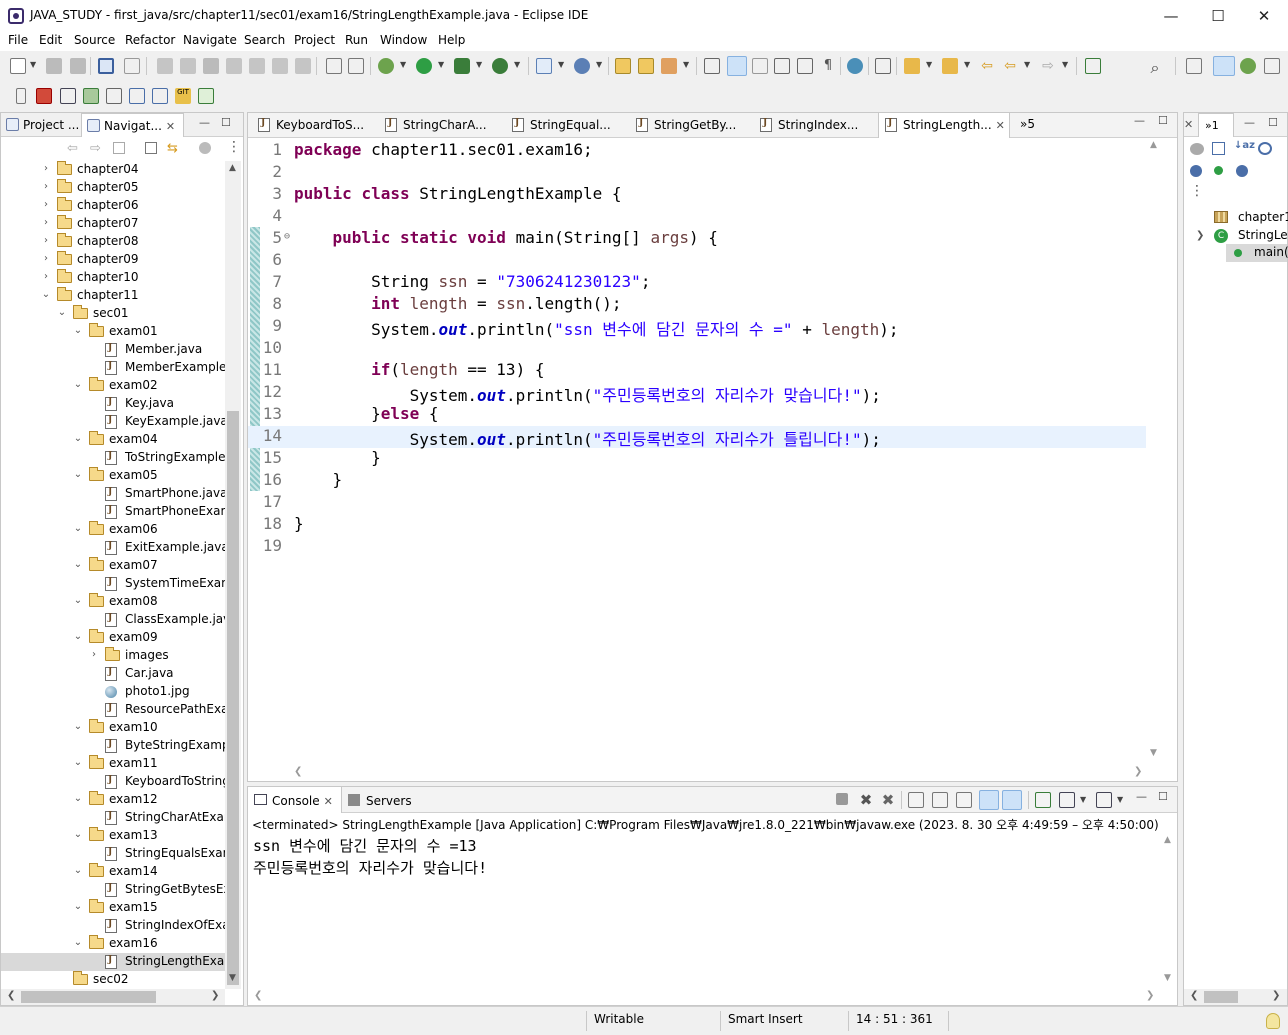 The image size is (1288, 1035). Describe the element at coordinates (697, 415) in the screenshot. I see `code-line: 13 }else {` at that location.